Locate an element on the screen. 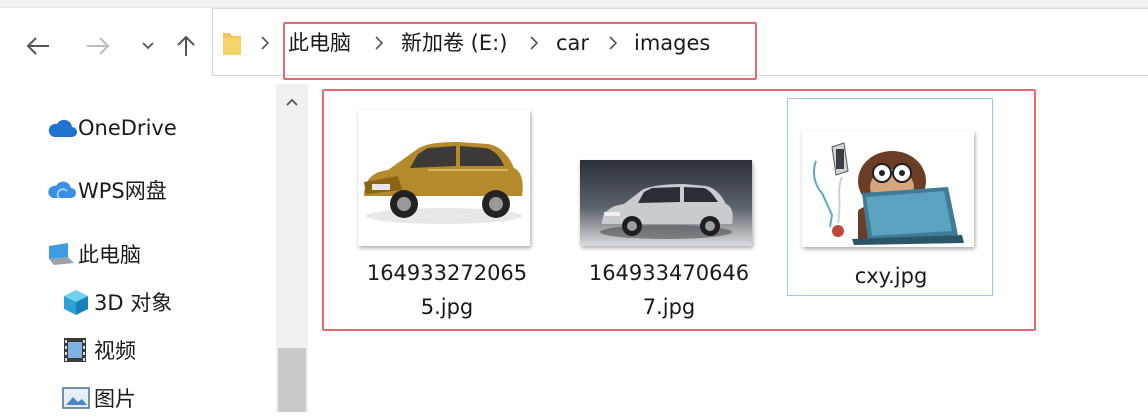 Image resolution: width=1148 pixels, height=416 pixels. file-item: 164933470646 7.jpg is located at coordinates (669, 214).